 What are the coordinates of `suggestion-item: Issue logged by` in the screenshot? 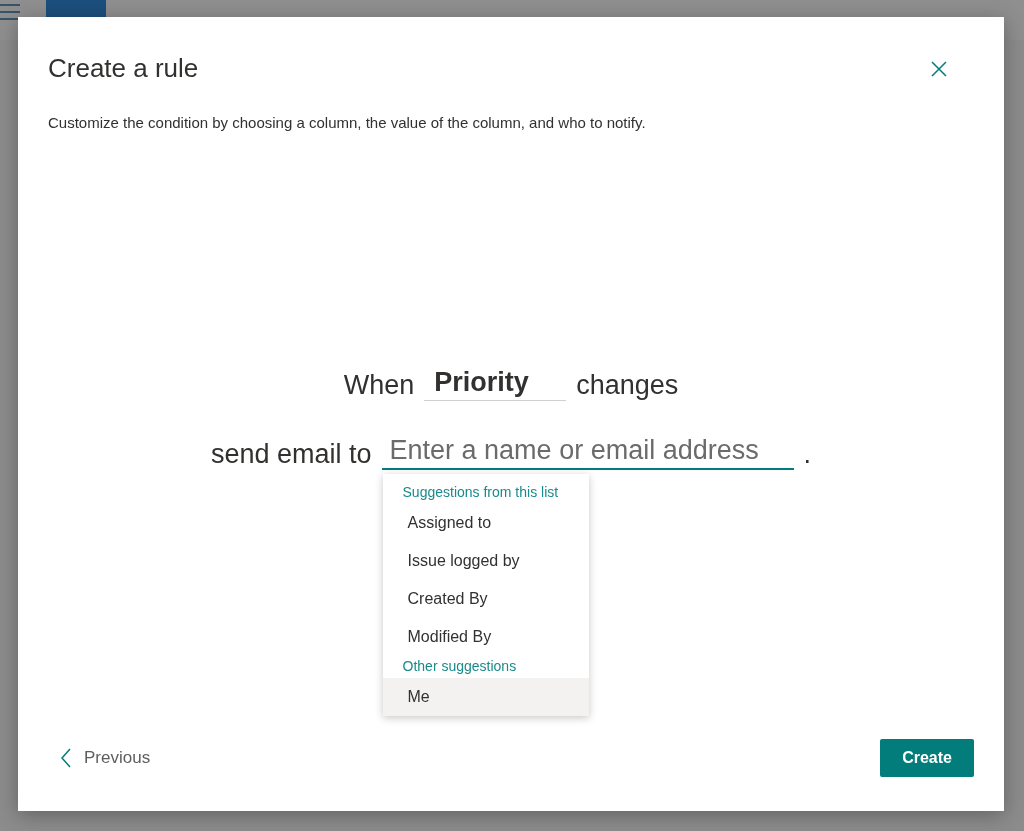 It's located at (485, 561).